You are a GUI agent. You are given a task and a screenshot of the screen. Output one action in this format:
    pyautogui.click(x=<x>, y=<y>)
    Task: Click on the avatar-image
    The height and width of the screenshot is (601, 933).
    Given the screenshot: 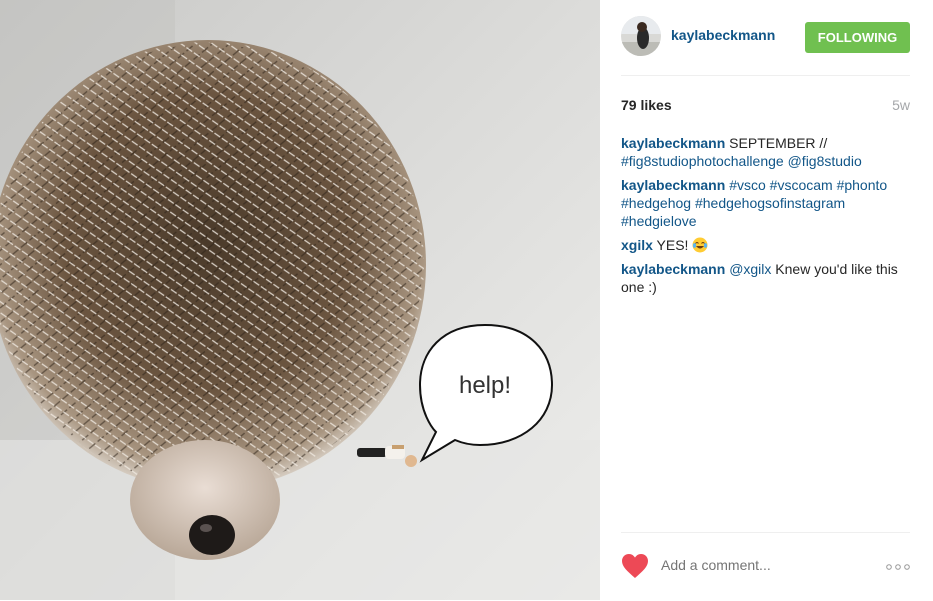 What is the action you would take?
    pyautogui.click(x=641, y=36)
    